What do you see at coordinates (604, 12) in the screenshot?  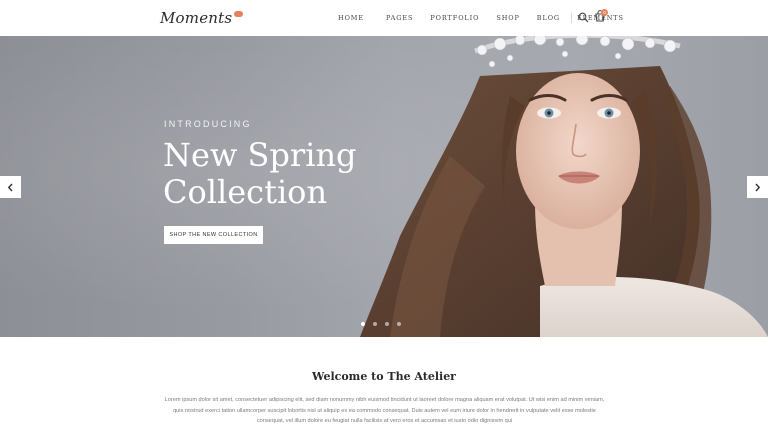 I see `cart-count-badge: 0` at bounding box center [604, 12].